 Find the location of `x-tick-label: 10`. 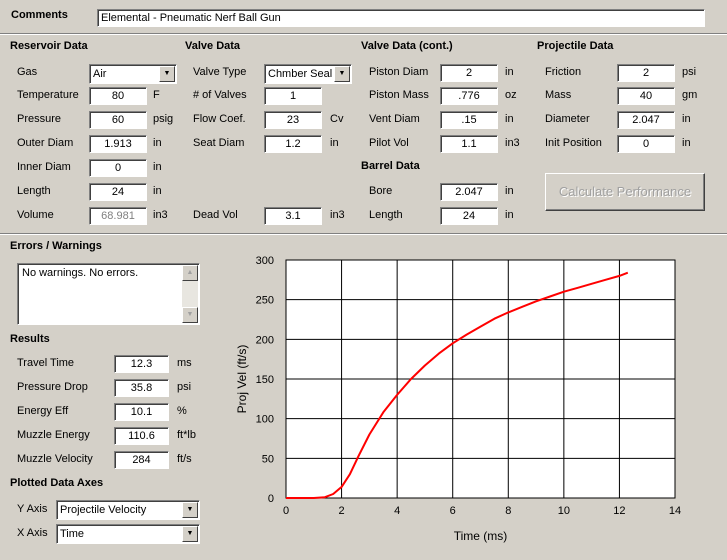

x-tick-label: 10 is located at coordinates (564, 511).